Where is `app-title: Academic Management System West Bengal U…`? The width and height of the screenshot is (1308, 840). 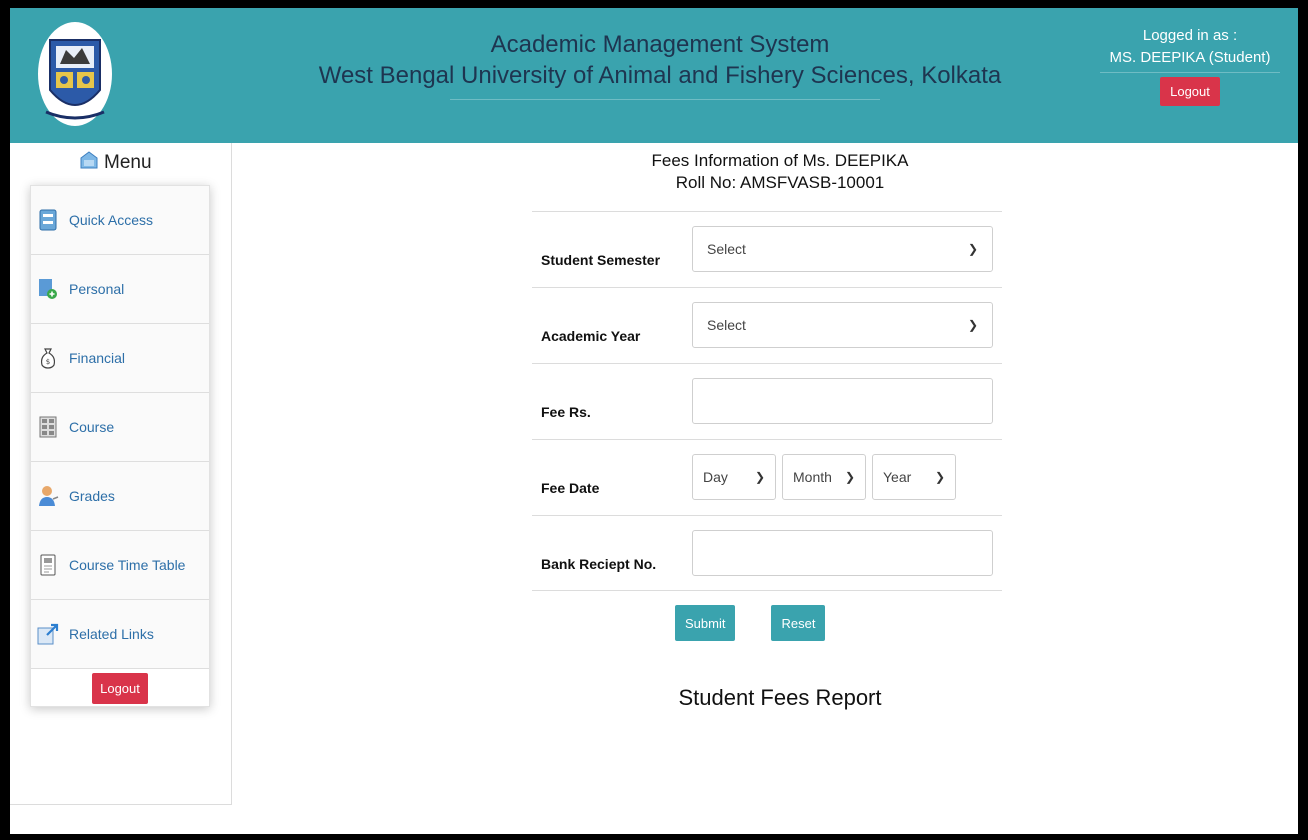
app-title: Academic Management System West Bengal U… is located at coordinates (660, 61).